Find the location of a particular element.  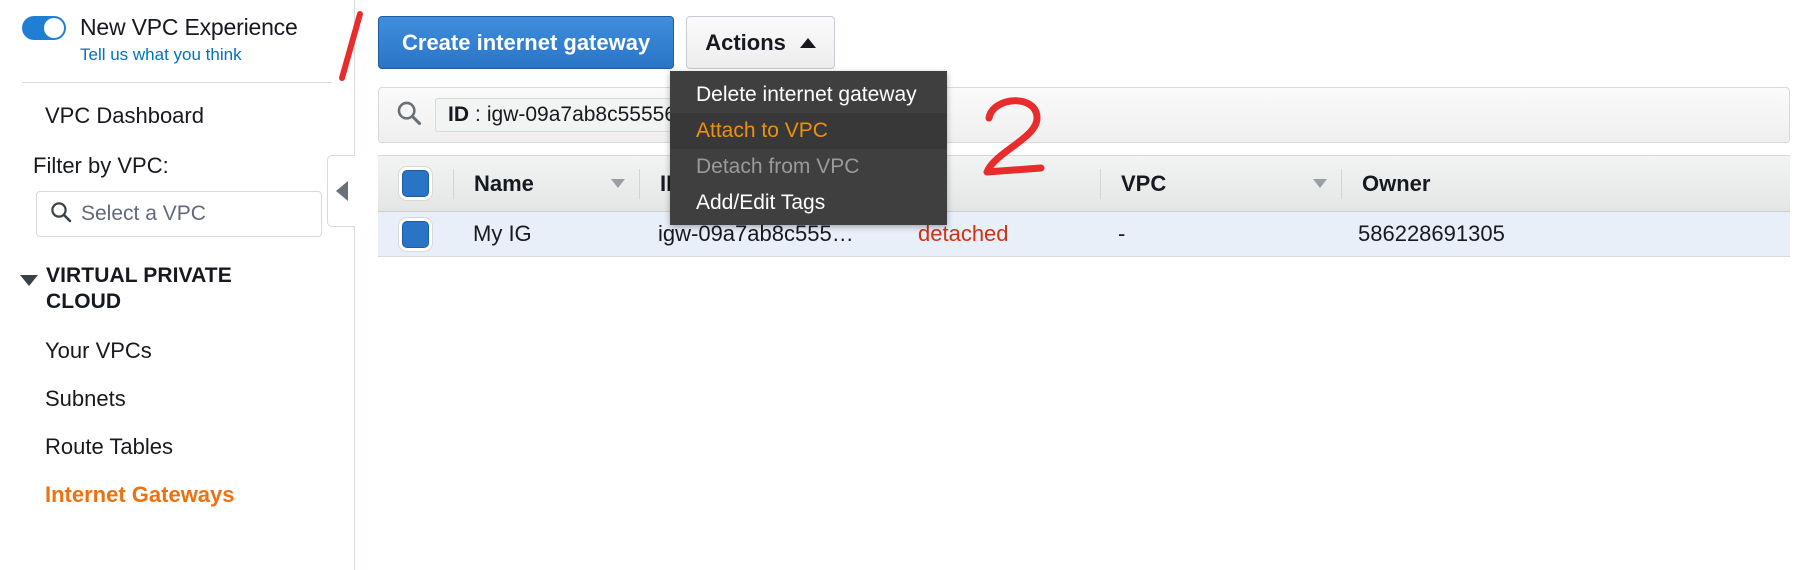

chevron-up-icon is located at coordinates (807, 42).